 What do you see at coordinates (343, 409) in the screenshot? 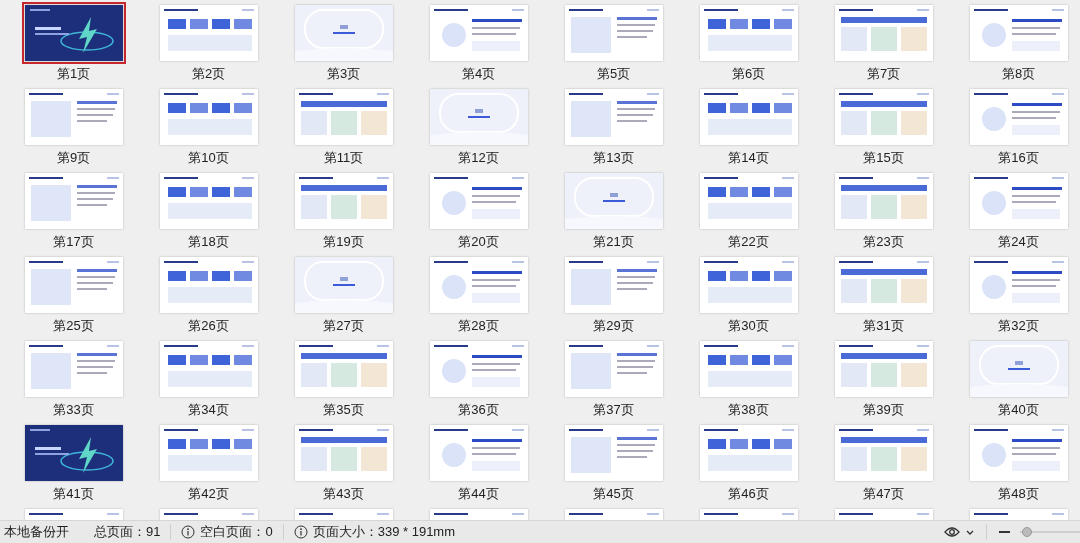
I see `page-label: 第35页` at bounding box center [343, 409].